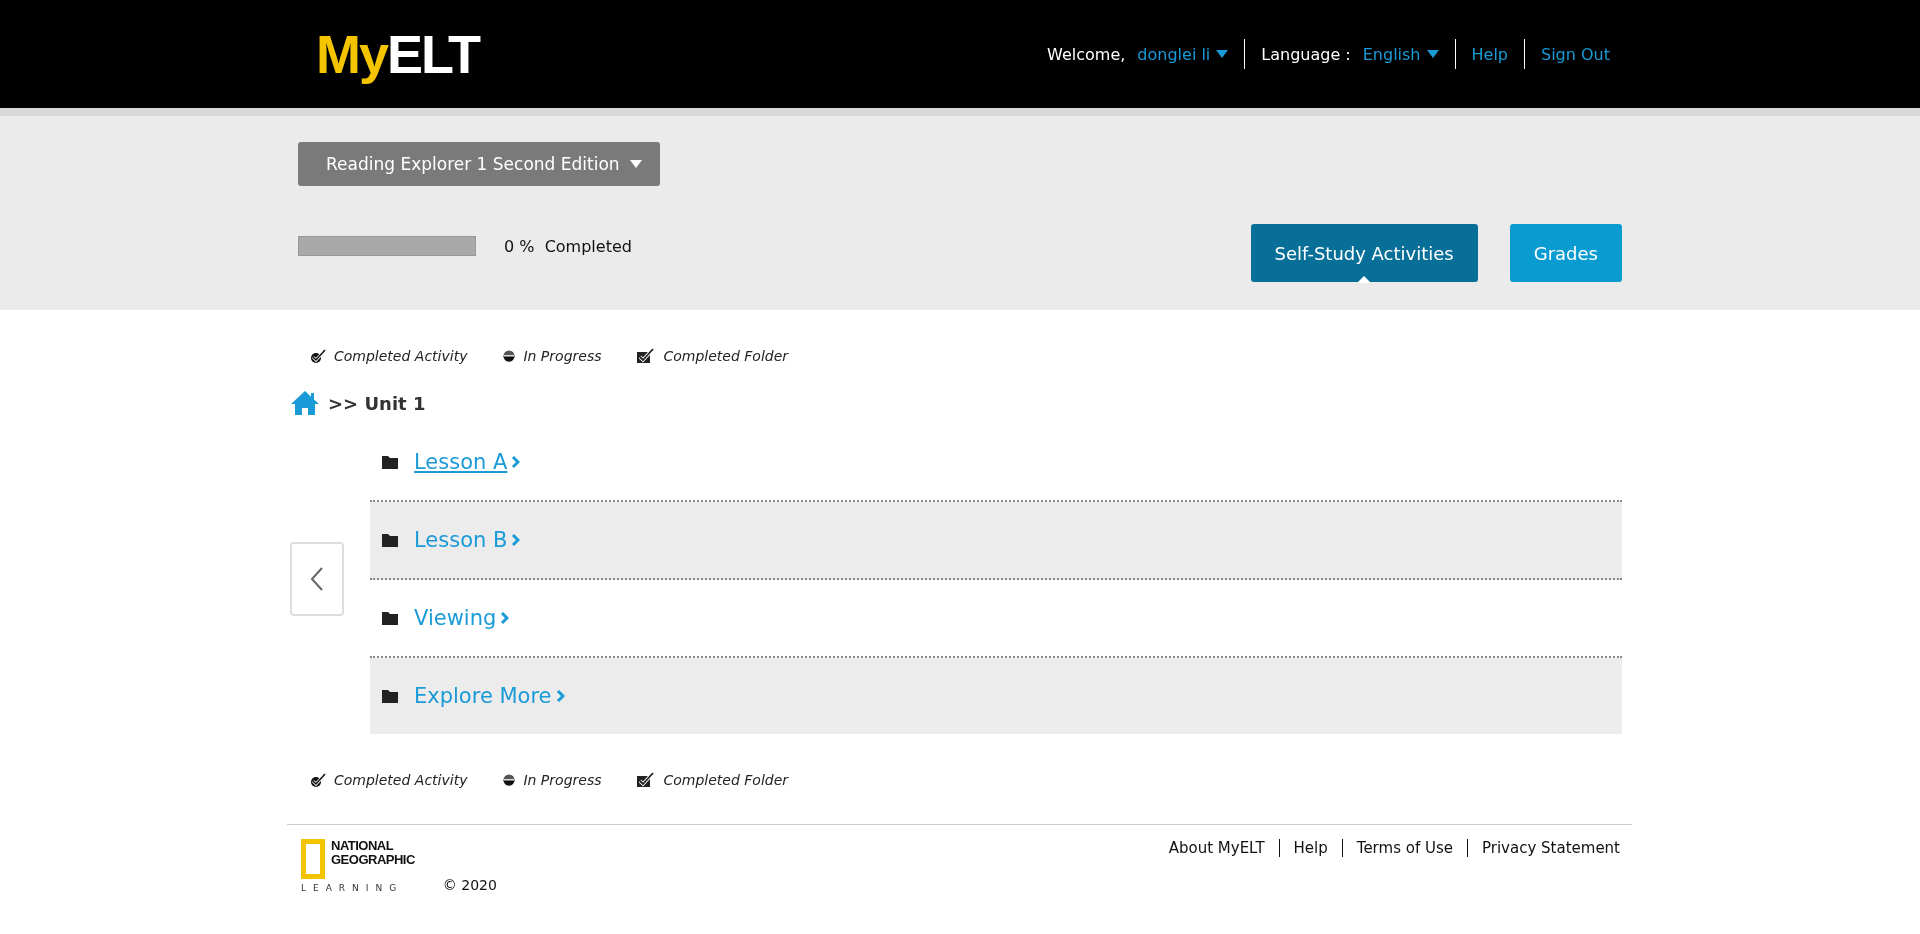 The image size is (1920, 934). Describe the element at coordinates (305, 403) in the screenshot. I see `home-icon` at that location.